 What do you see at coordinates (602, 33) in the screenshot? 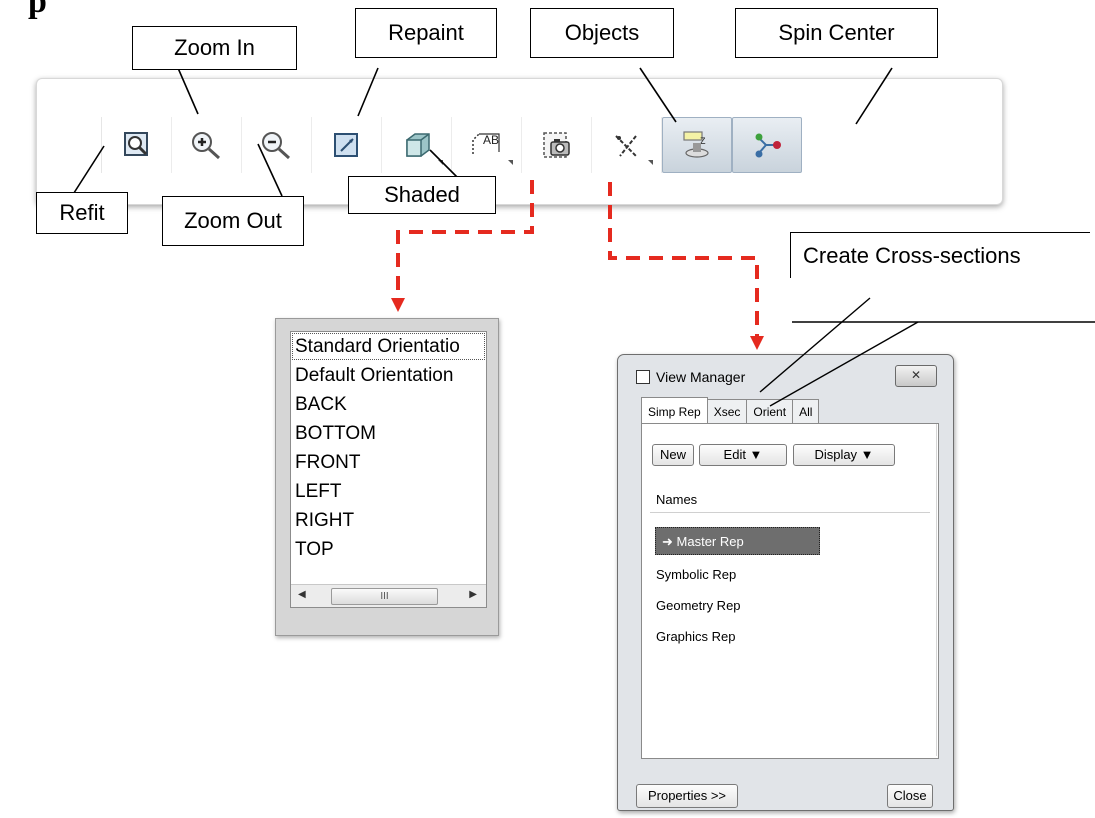
I see `callout-objects: Objects` at bounding box center [602, 33].